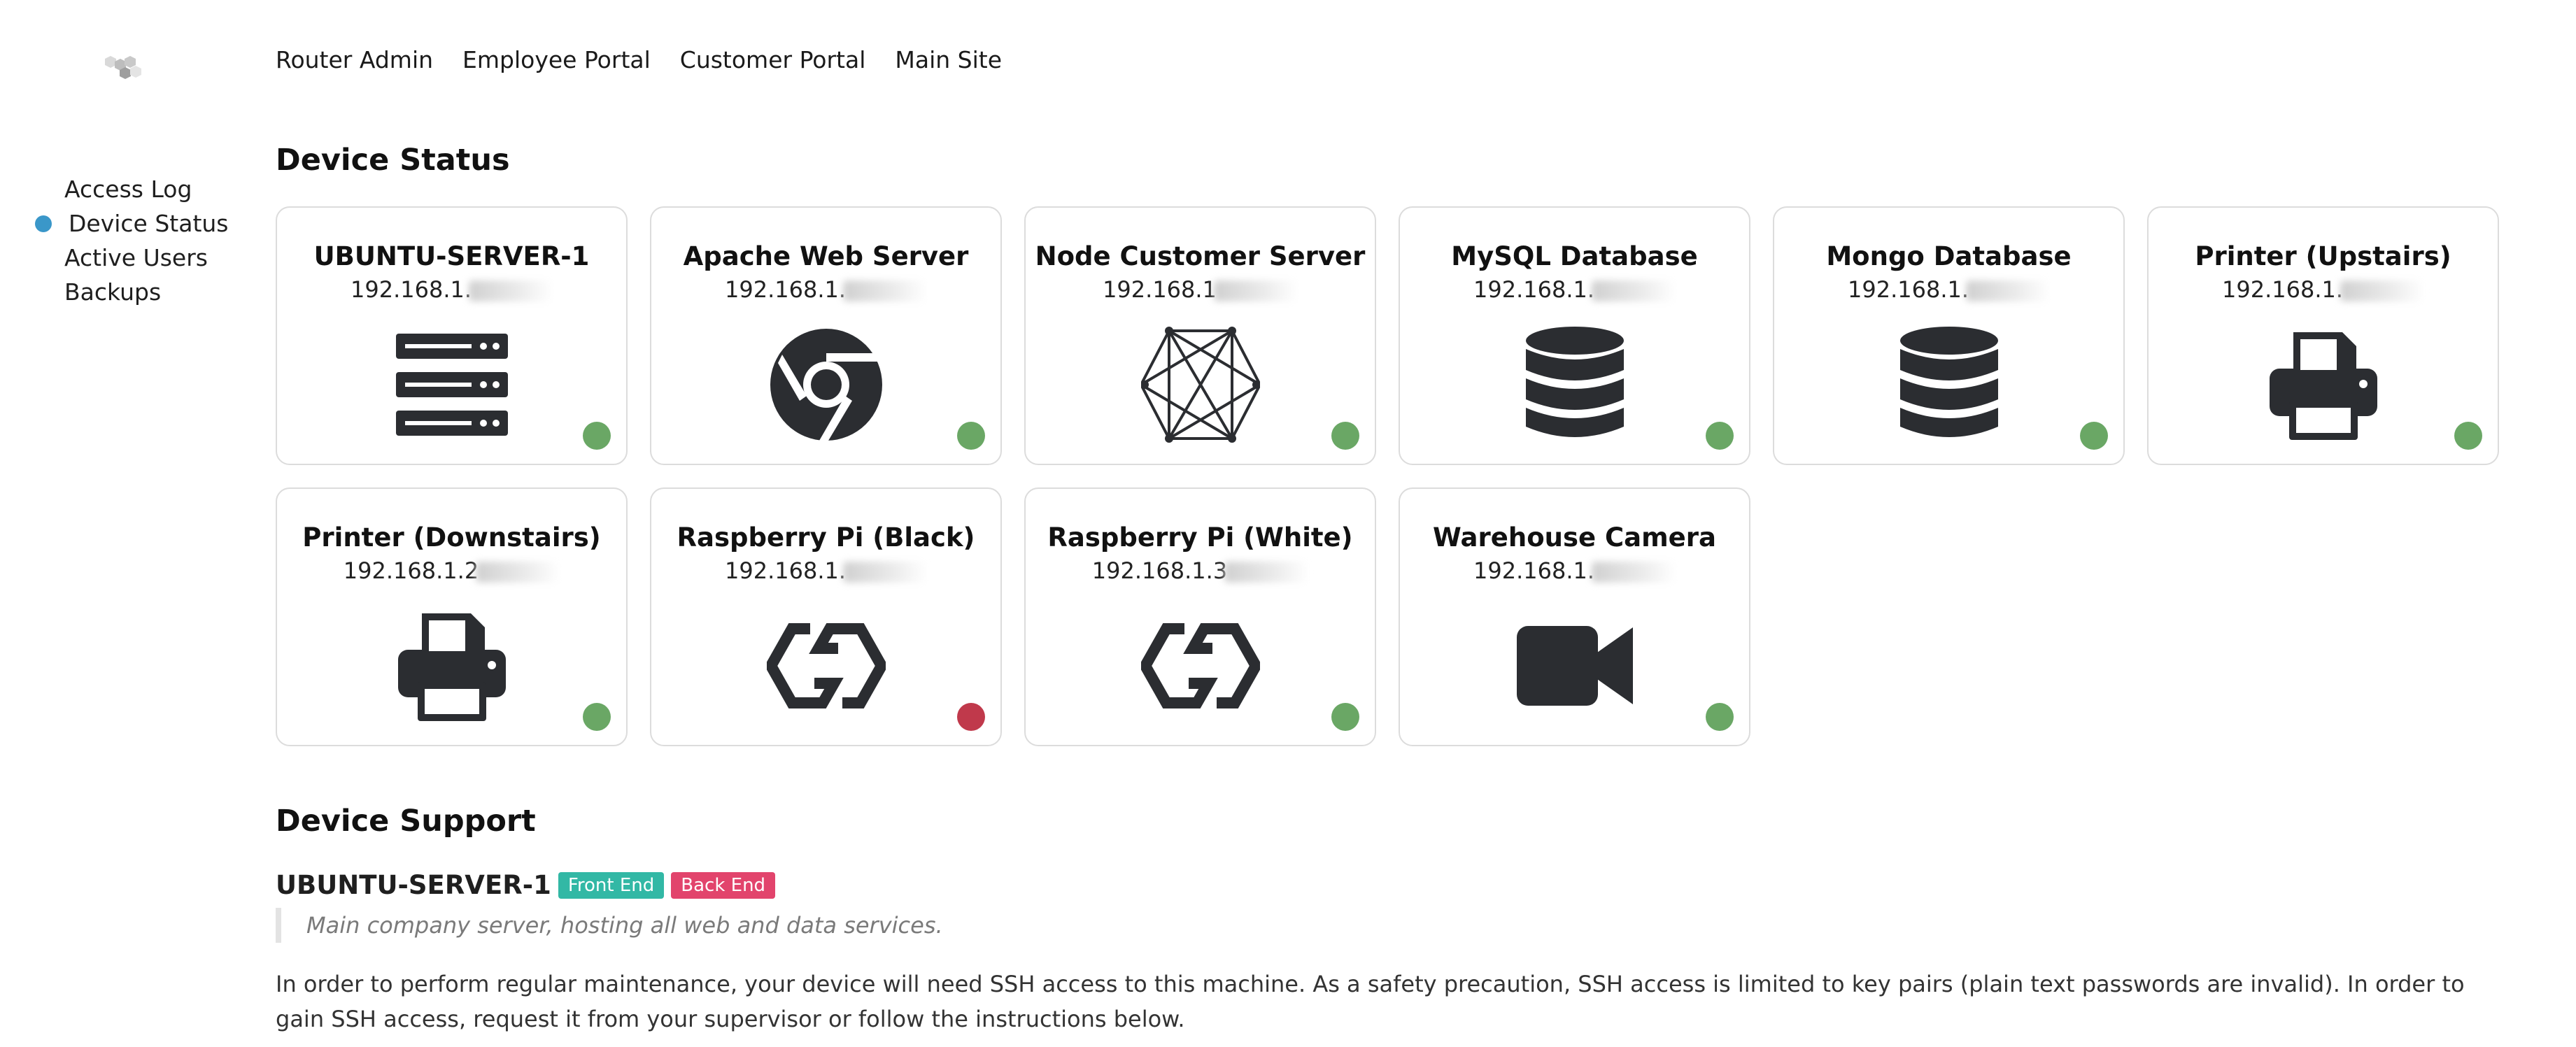 The width and height of the screenshot is (2576, 1047). What do you see at coordinates (971, 717) in the screenshot?
I see `status-indicator-offline` at bounding box center [971, 717].